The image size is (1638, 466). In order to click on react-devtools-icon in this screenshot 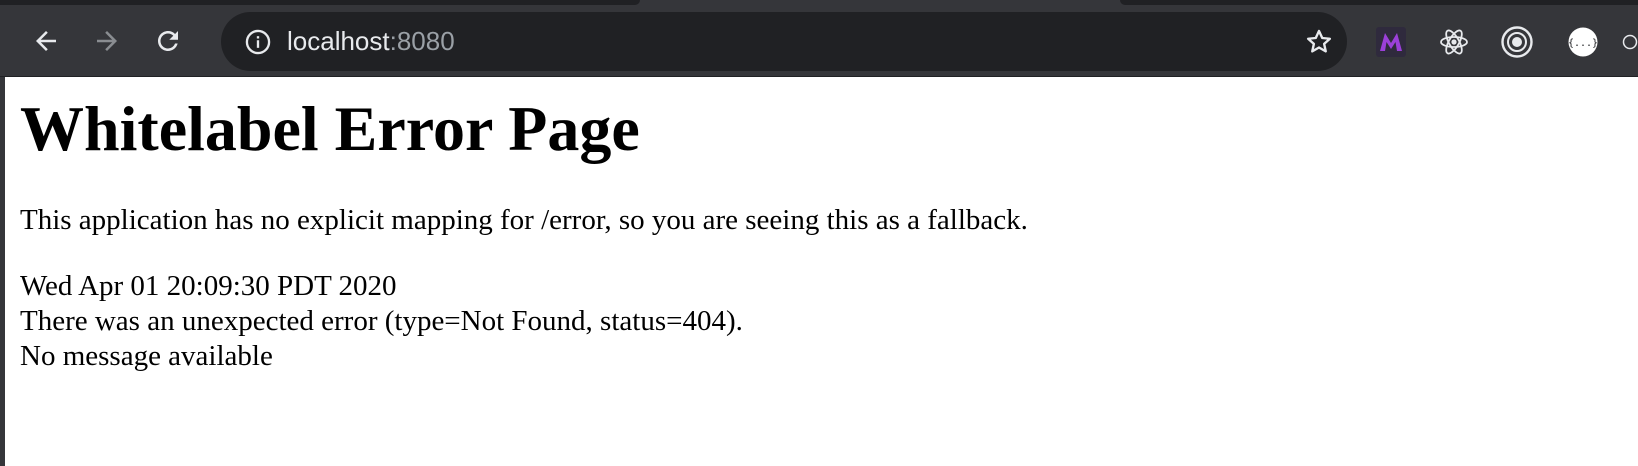, I will do `click(1454, 42)`.